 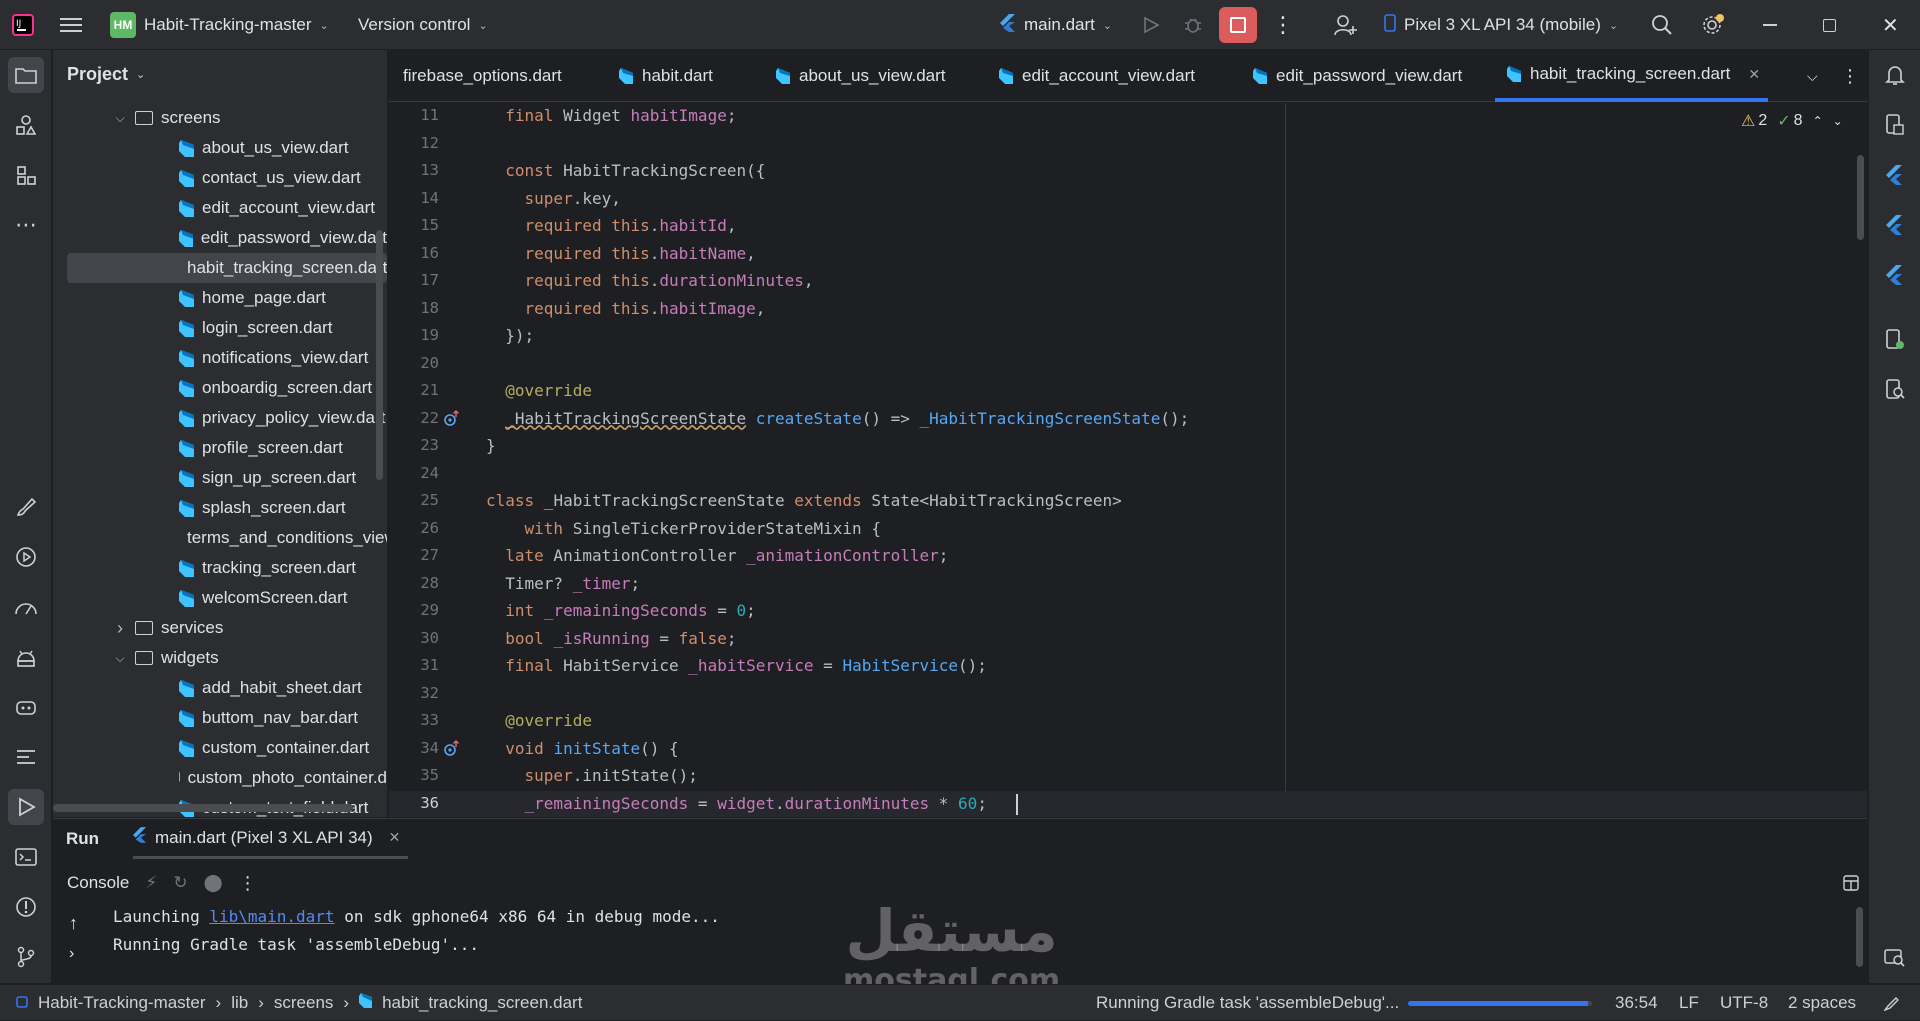 What do you see at coordinates (1636, 1003) in the screenshot?
I see `caret-position: 36:54` at bounding box center [1636, 1003].